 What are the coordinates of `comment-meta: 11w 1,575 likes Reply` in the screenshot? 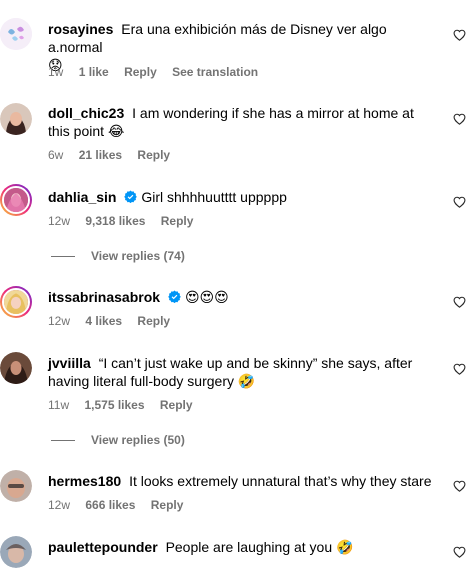 It's located at (126, 405).